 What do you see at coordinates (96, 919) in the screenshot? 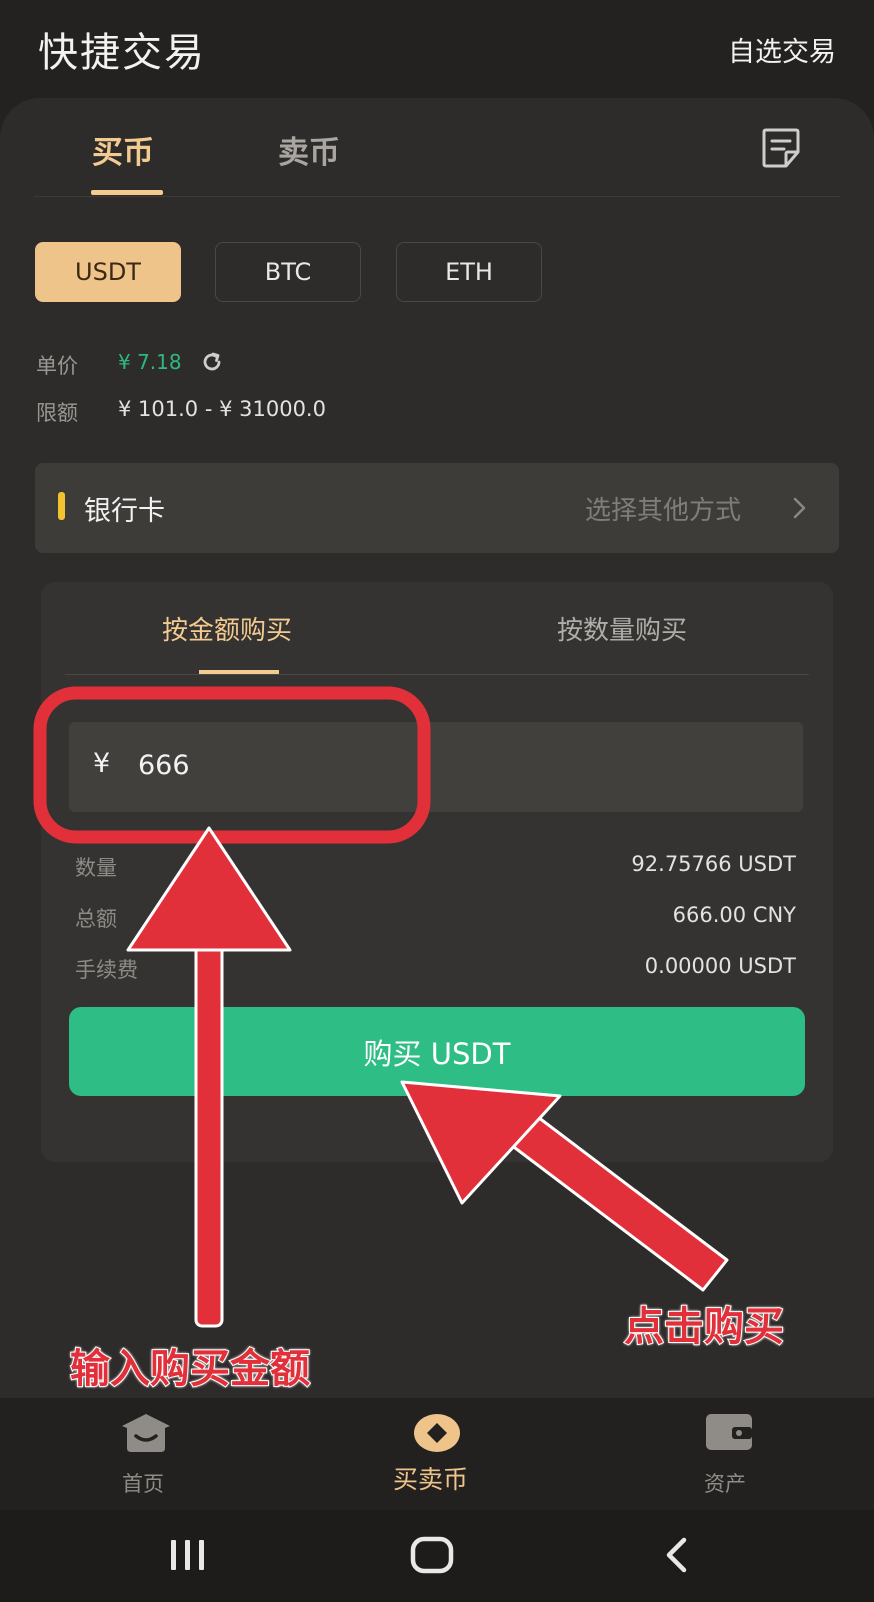
I see `total-label: 总额` at bounding box center [96, 919].